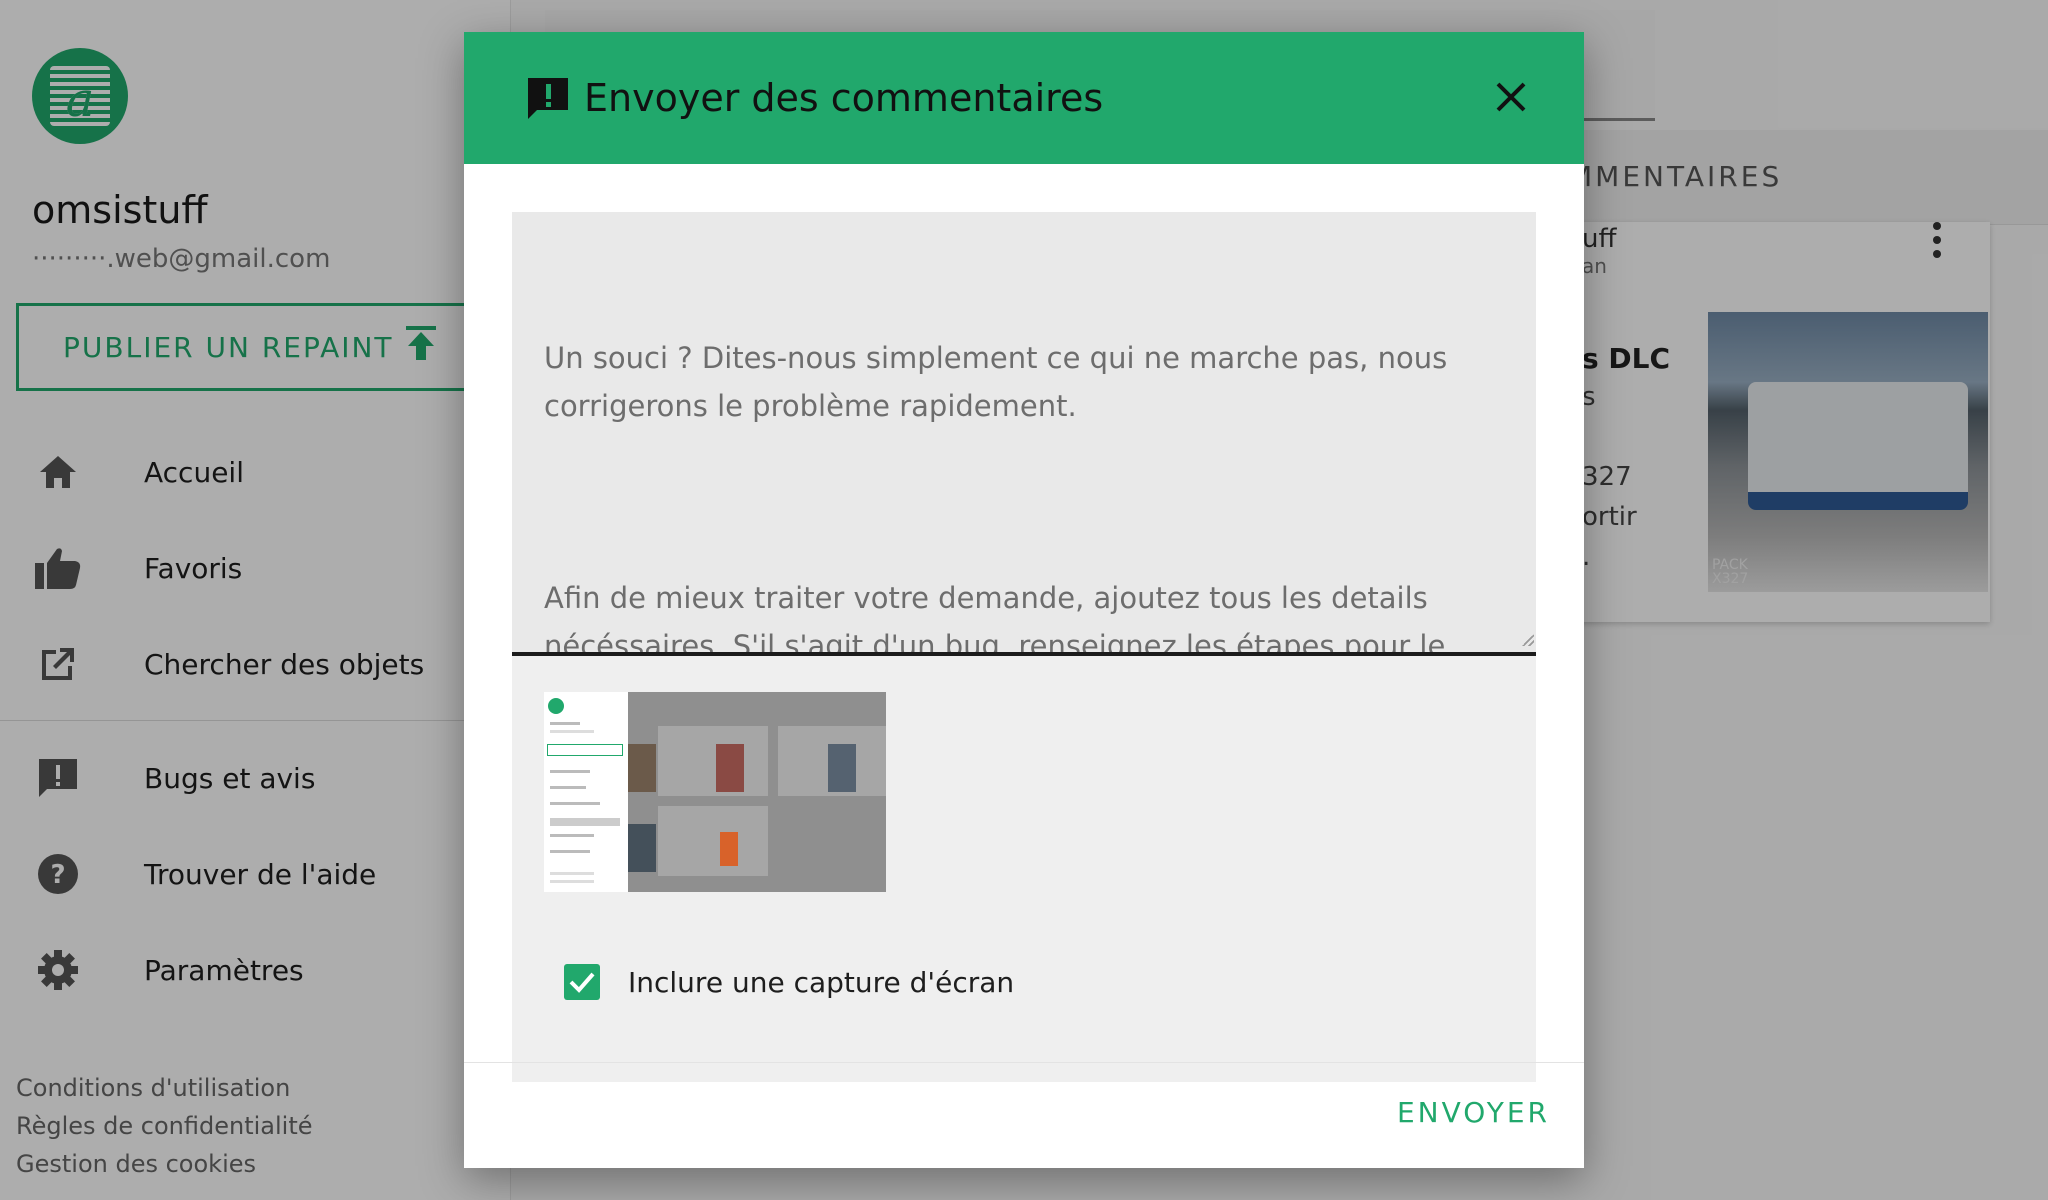  Describe the element at coordinates (1024, 1062) in the screenshot. I see `dialog-divider` at that location.